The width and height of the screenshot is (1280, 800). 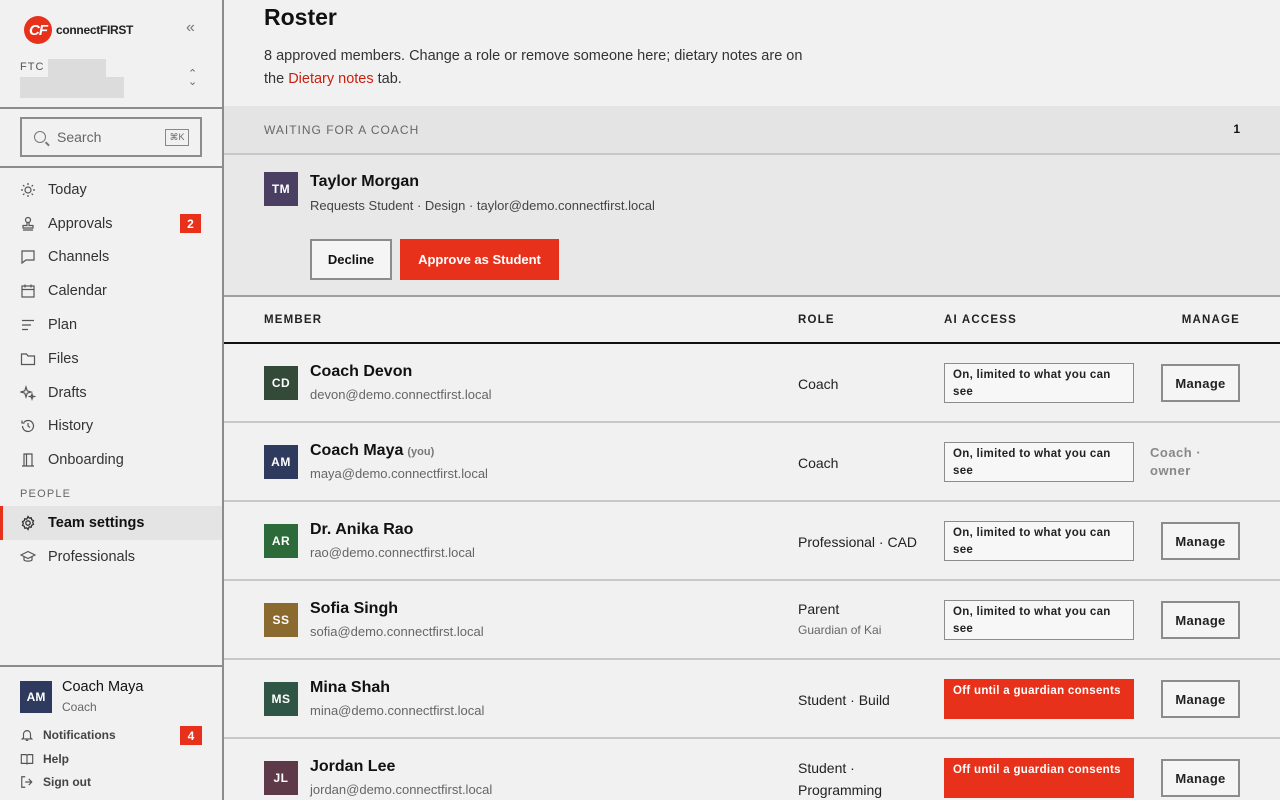 I want to click on brand-logo: CF connectFIRST, so click(x=78, y=30).